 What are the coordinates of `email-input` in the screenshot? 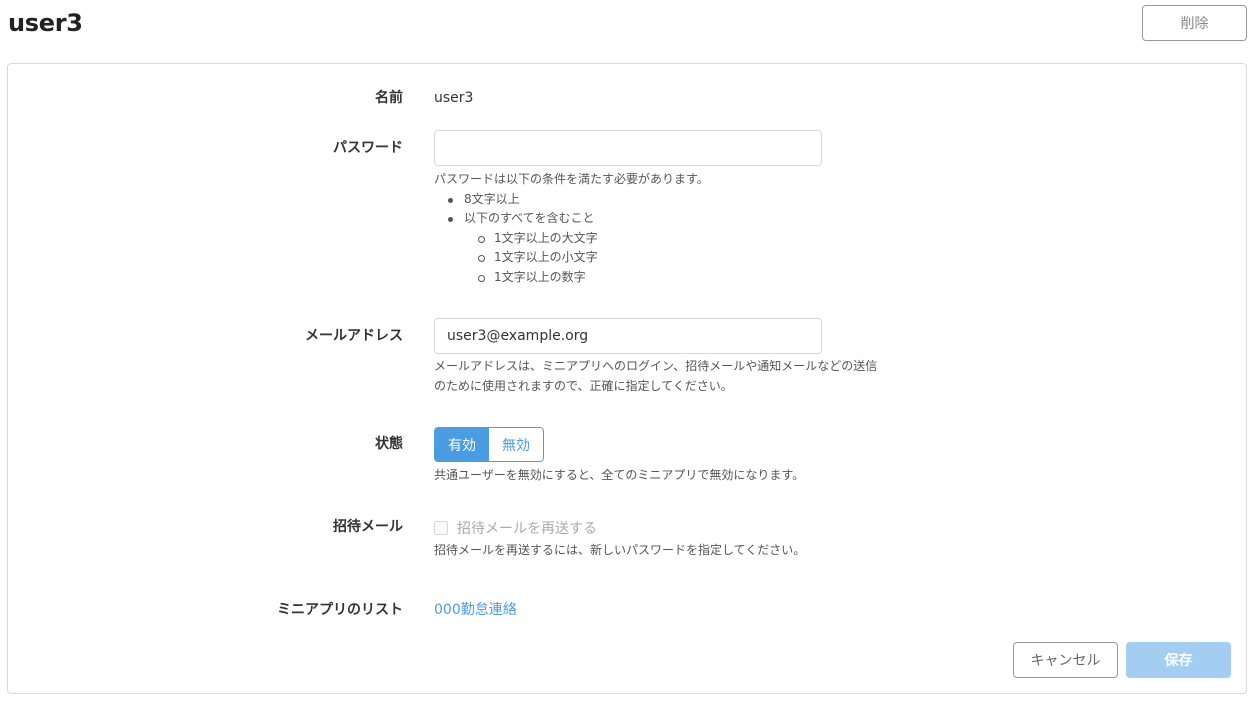 It's located at (628, 336).